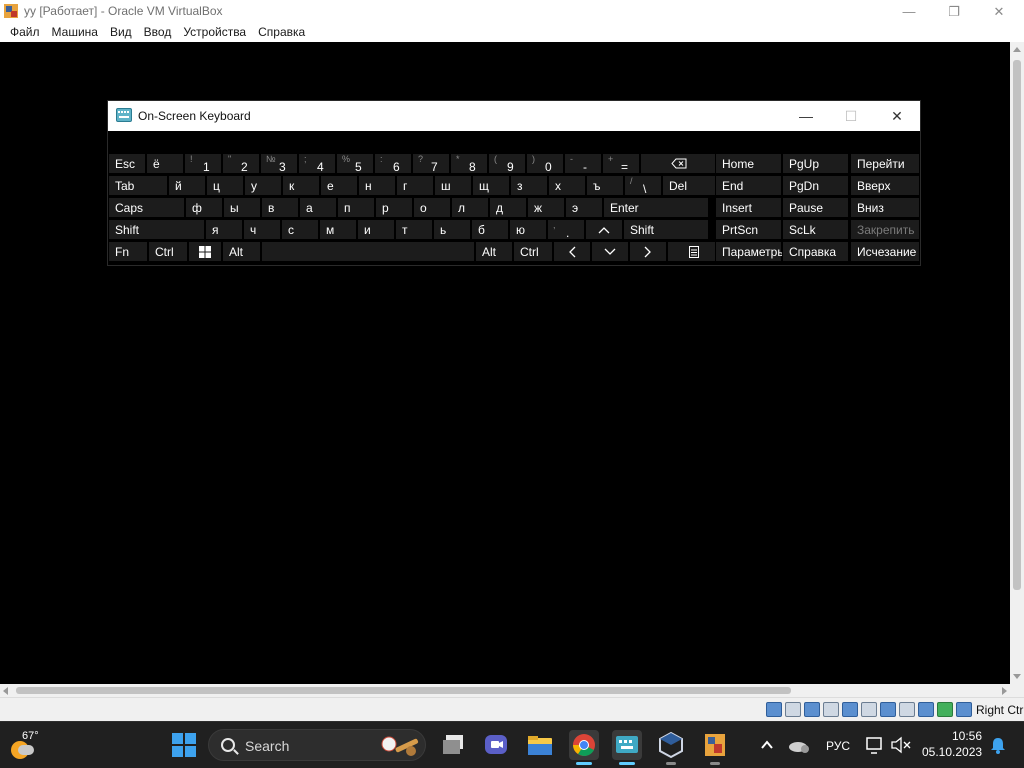 The image size is (1024, 768). Describe the element at coordinates (205, 251) in the screenshot. I see `key-windows` at that location.